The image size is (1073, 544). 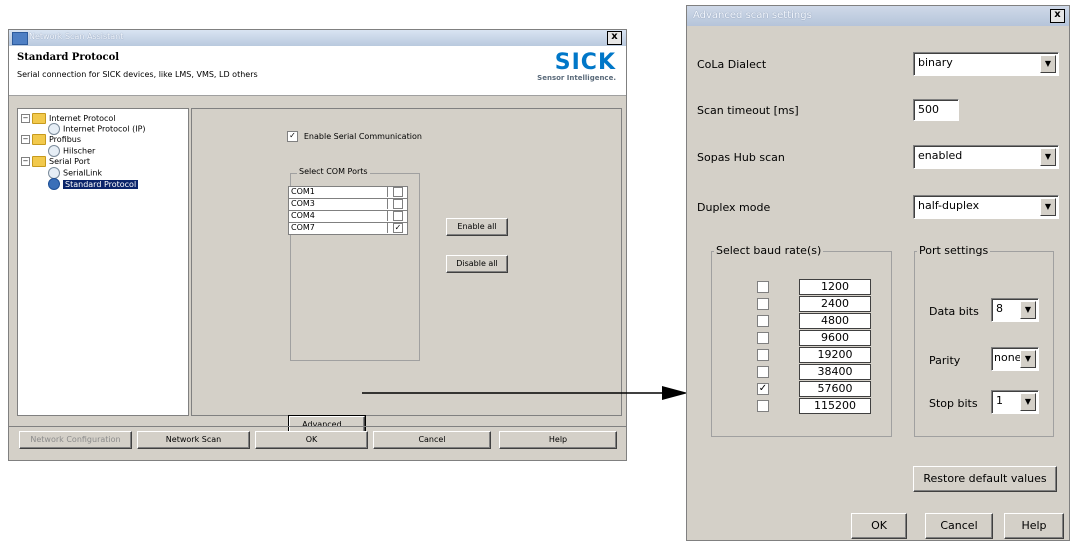 What do you see at coordinates (732, 64) in the screenshot?
I see `cola-dialect-label: CoLa Dialect` at bounding box center [732, 64].